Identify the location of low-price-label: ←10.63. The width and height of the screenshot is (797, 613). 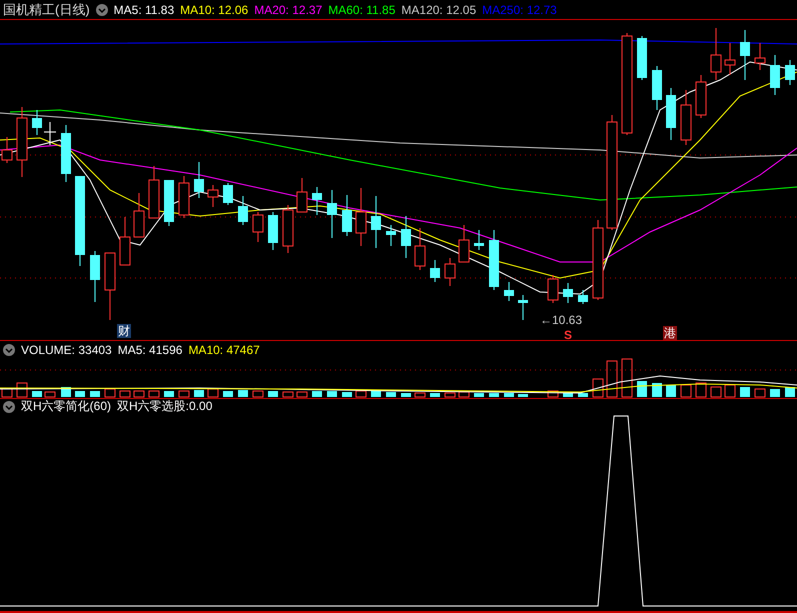
(561, 320).